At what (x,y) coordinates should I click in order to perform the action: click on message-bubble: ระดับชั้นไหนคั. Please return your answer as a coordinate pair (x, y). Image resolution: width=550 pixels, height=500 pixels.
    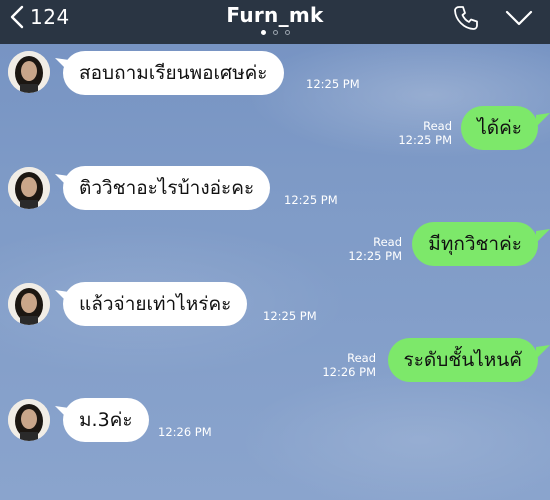
    Looking at the image, I should click on (462, 360).